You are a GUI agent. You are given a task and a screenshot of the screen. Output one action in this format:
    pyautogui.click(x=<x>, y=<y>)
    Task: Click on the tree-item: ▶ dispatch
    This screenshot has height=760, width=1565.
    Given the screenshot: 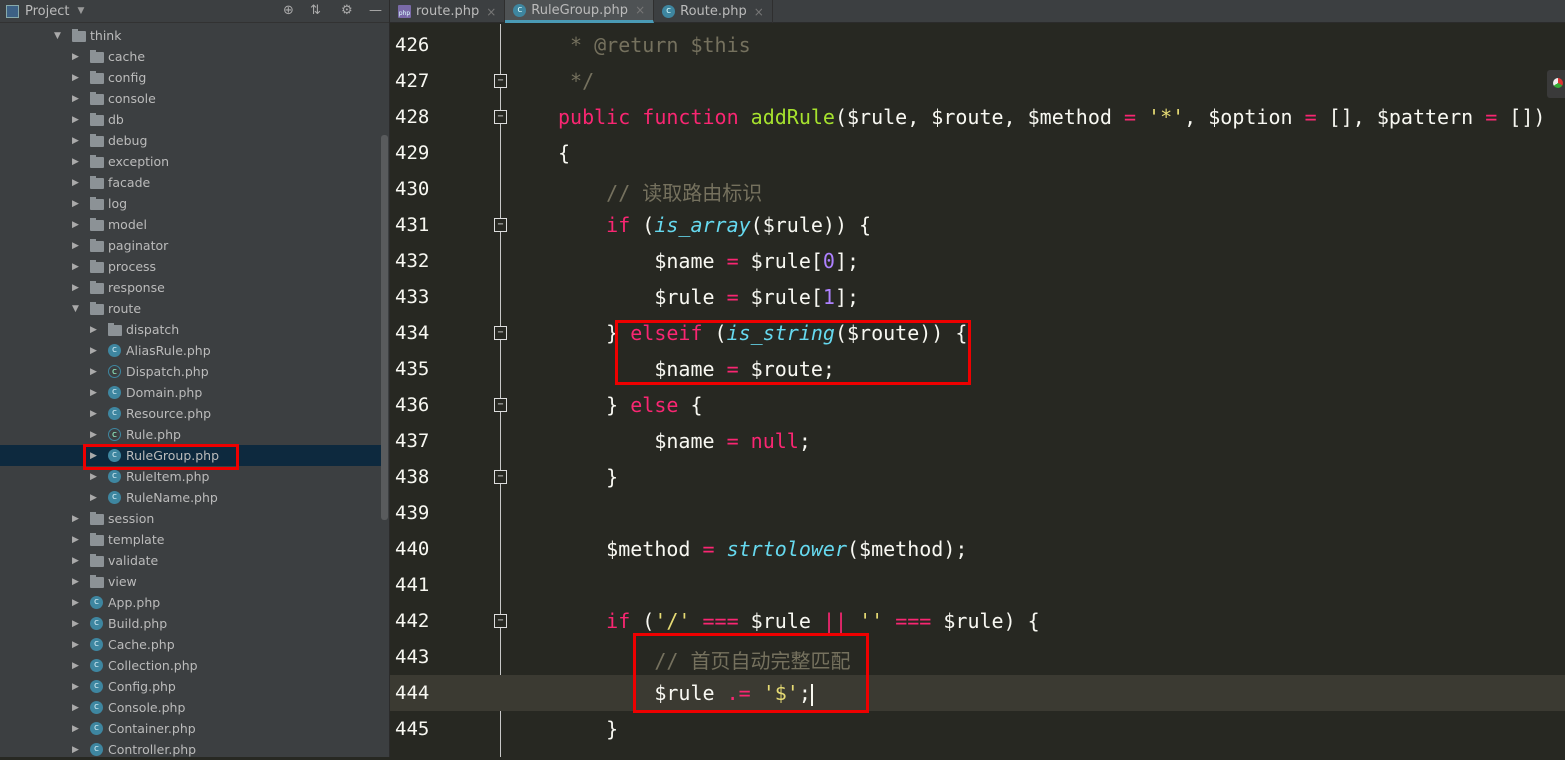 What is the action you would take?
    pyautogui.click(x=190, y=329)
    